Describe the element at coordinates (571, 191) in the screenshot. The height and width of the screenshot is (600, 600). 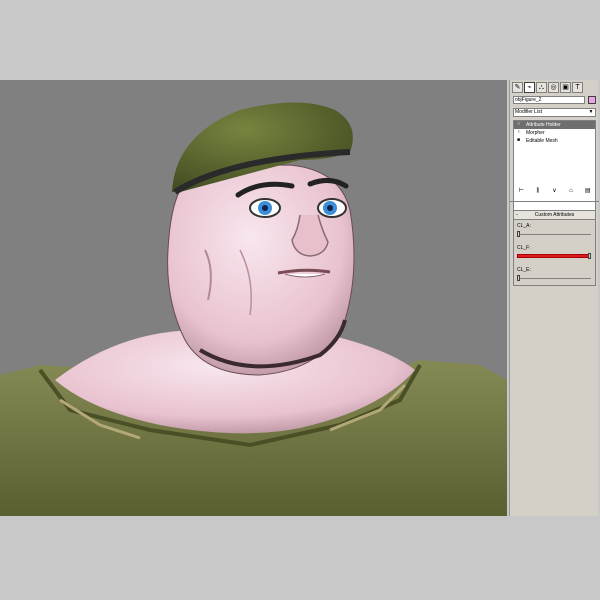
I see `stack-tool-button: ⌂` at that location.